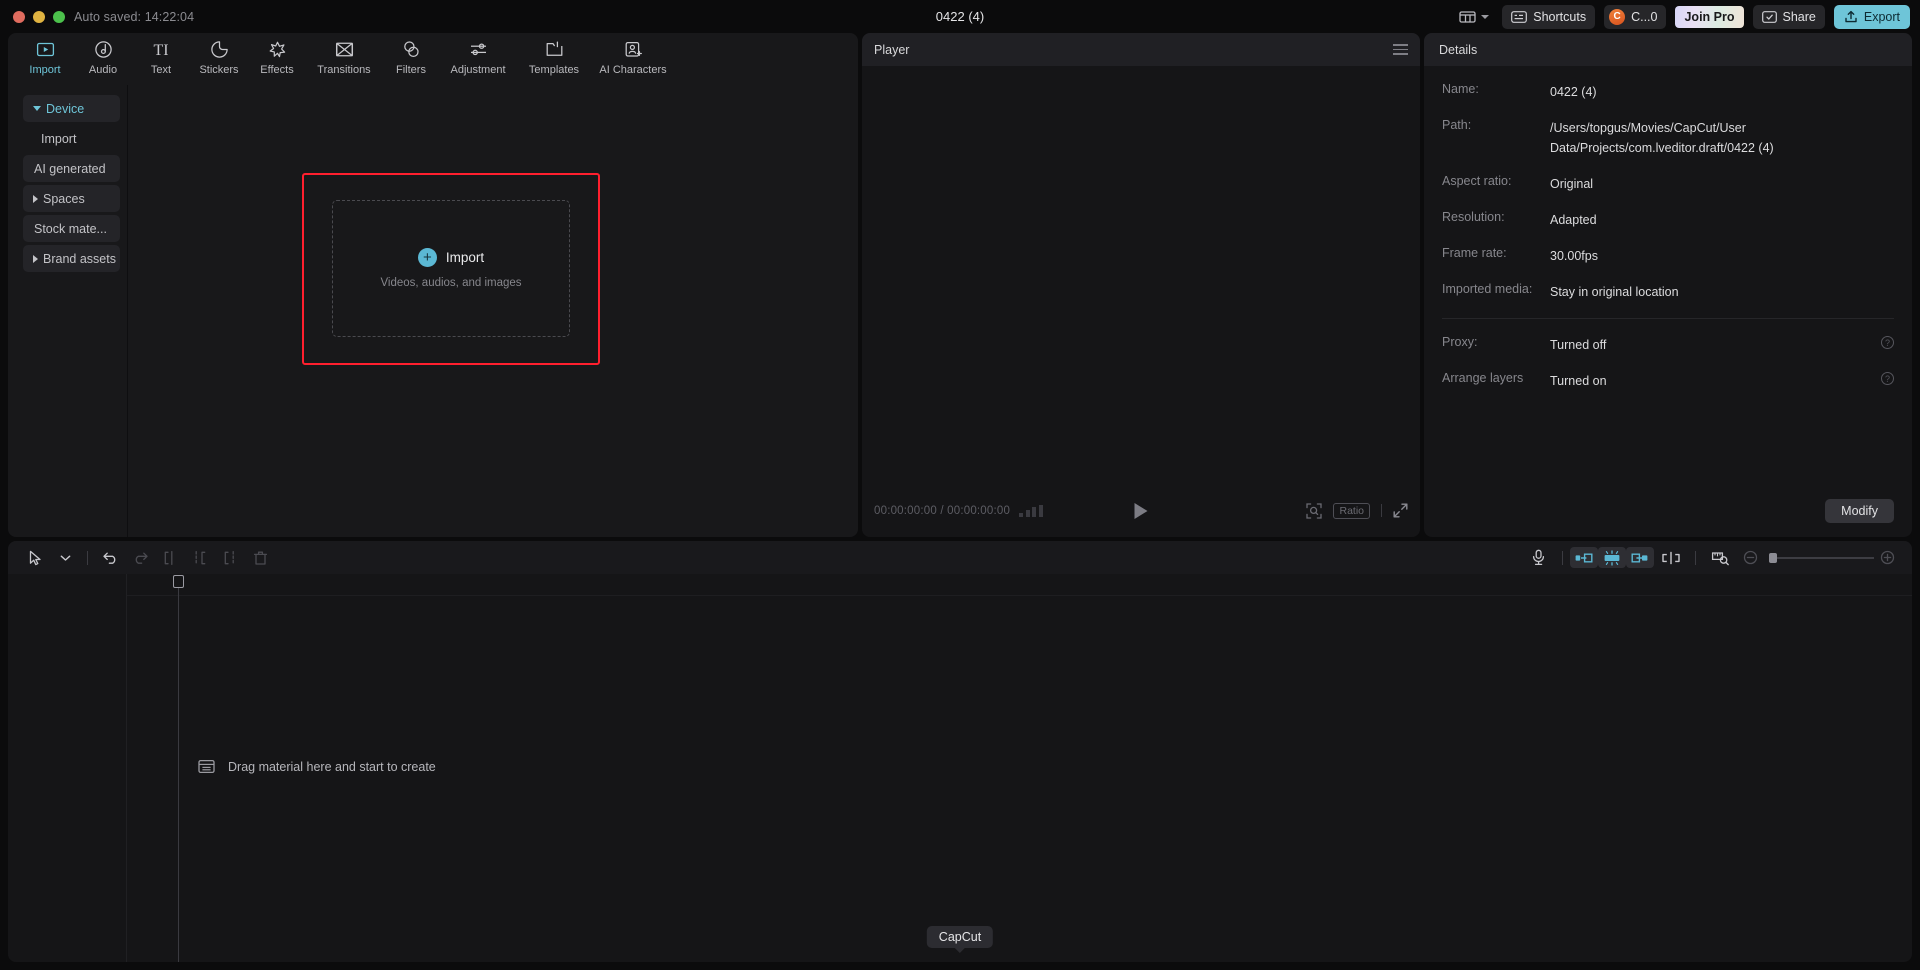  I want to click on tab-stickers: Stickers, so click(219, 54).